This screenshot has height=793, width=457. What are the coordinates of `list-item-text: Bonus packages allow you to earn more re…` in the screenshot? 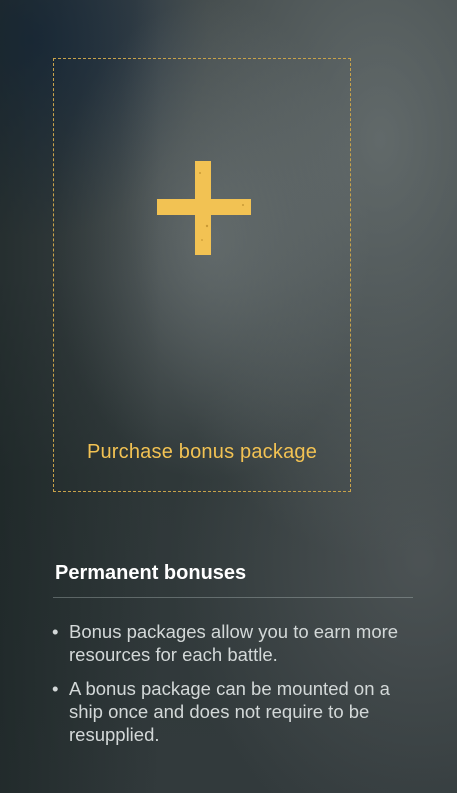 It's located at (234, 643).